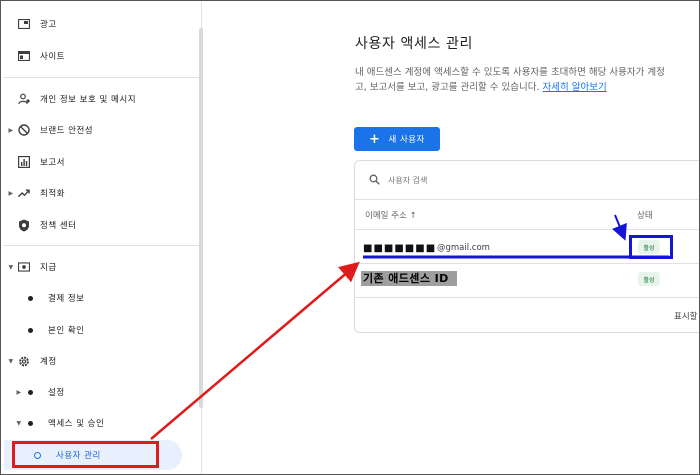 This screenshot has width=700, height=475. What do you see at coordinates (391, 215) in the screenshot?
I see `column-header-email: 이메일 주소 ↑` at bounding box center [391, 215].